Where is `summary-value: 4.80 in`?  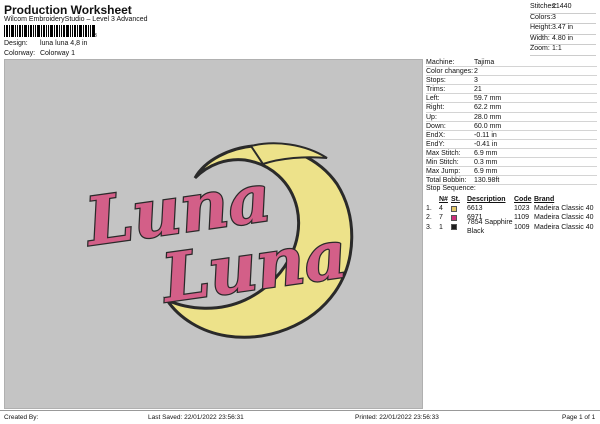 summary-value: 4.80 in is located at coordinates (563, 38).